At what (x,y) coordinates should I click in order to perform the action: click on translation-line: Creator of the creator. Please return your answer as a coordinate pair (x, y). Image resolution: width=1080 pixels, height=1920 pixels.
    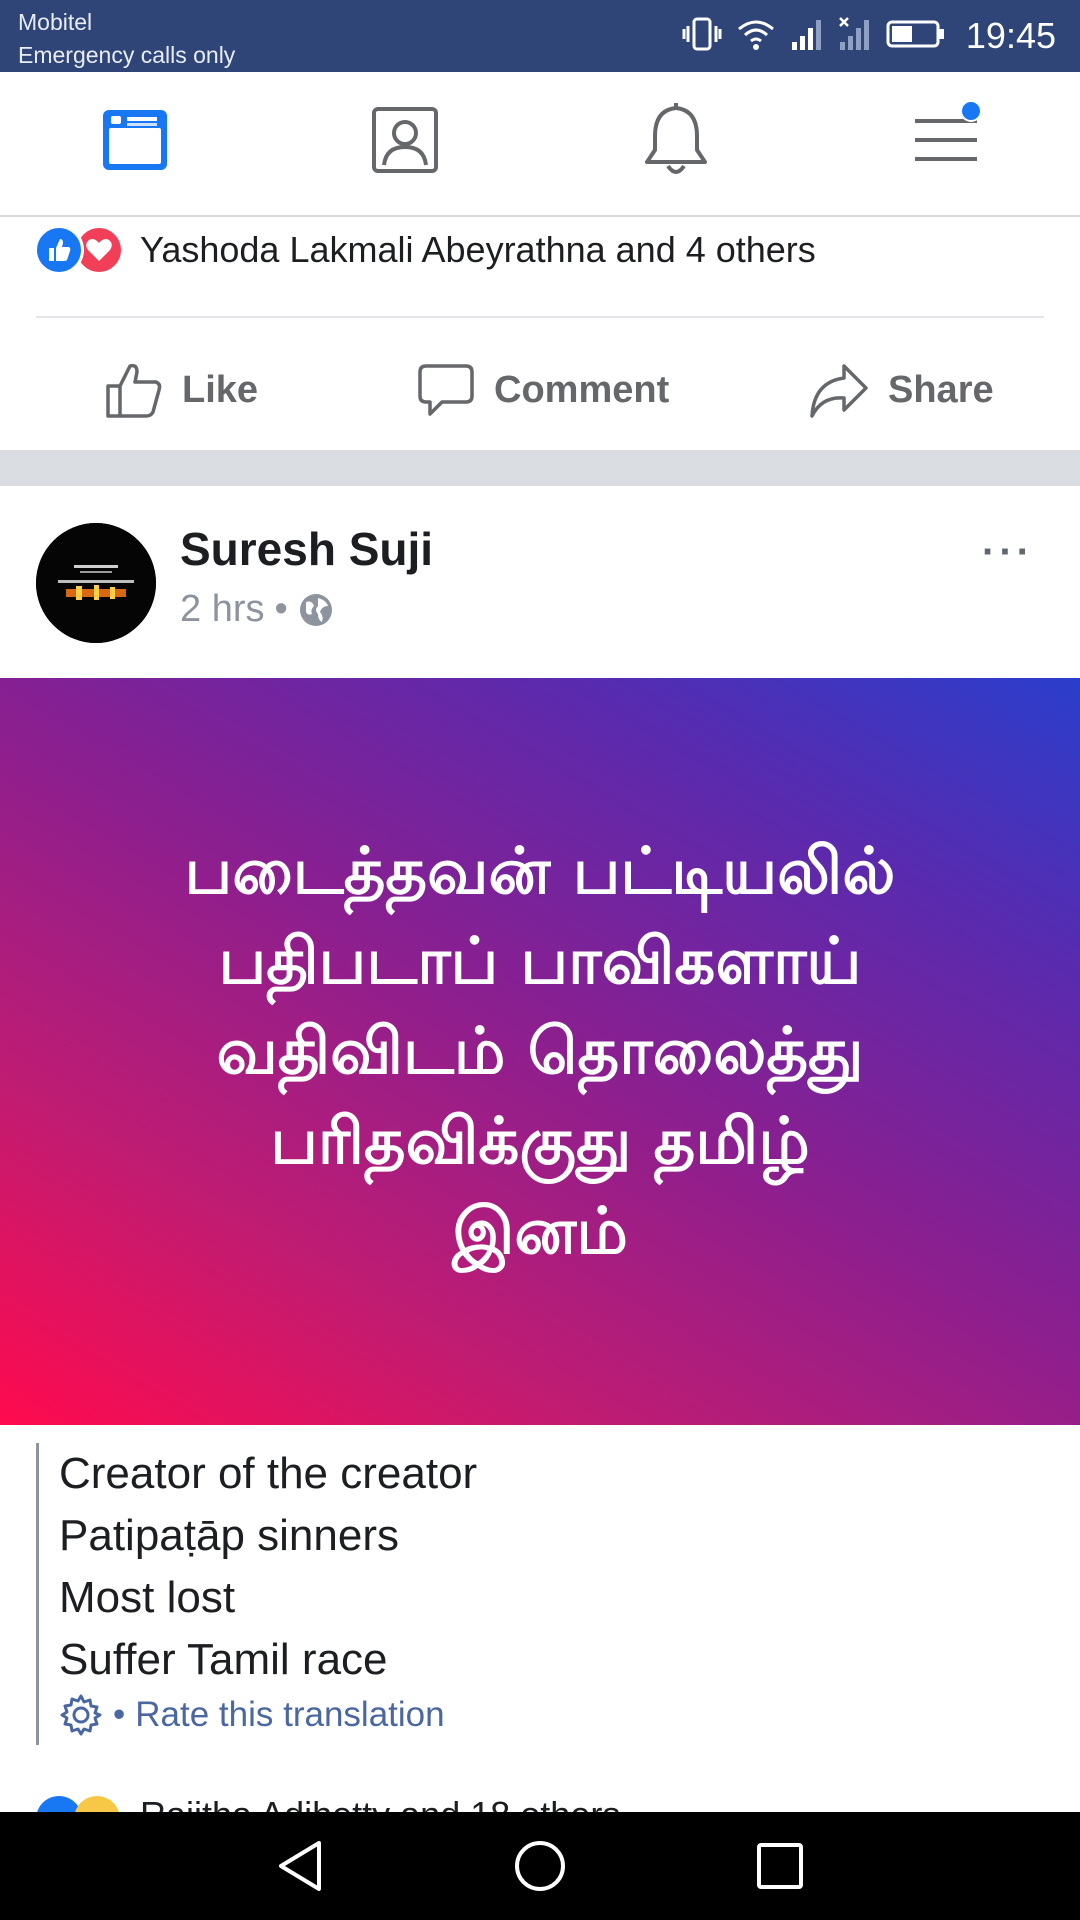
    Looking at the image, I should click on (268, 1473).